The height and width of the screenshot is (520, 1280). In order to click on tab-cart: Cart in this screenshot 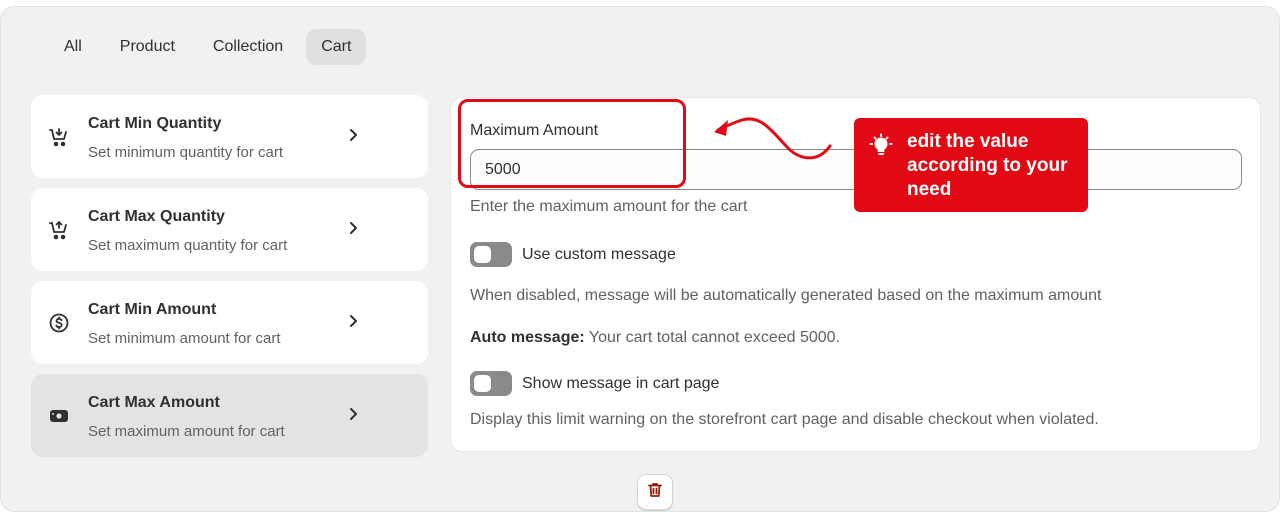, I will do `click(336, 47)`.